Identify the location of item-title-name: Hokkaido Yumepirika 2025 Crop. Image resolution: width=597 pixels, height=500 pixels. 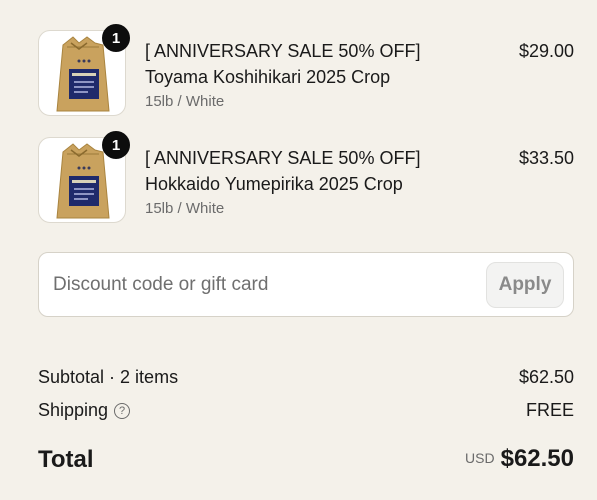
(274, 184).